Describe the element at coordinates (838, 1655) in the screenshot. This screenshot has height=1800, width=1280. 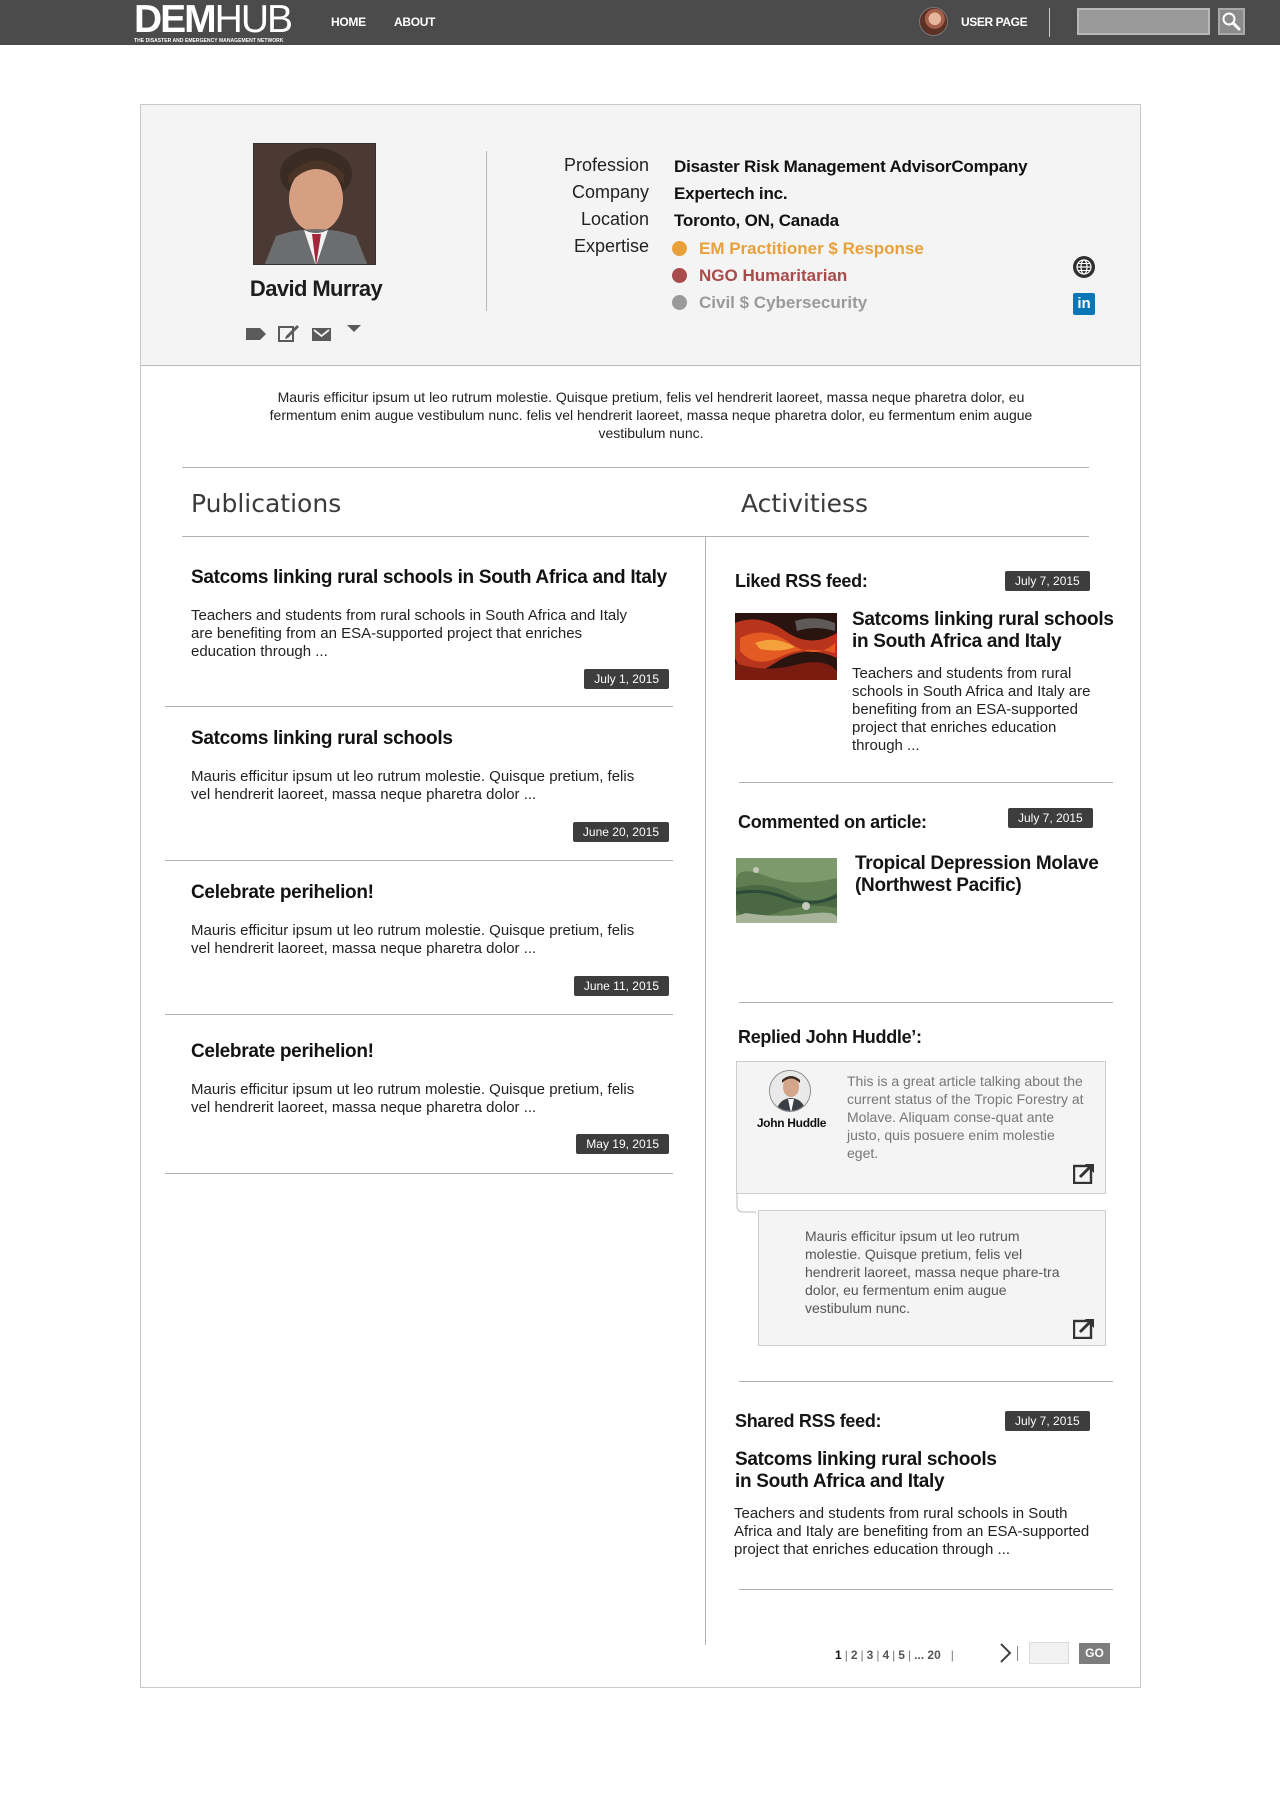
I see `page-link: 1` at that location.